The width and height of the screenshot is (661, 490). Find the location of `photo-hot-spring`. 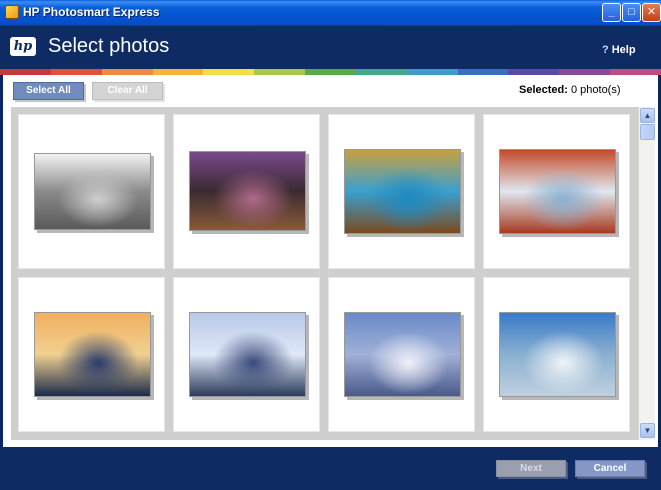

photo-hot-spring is located at coordinates (402, 191).